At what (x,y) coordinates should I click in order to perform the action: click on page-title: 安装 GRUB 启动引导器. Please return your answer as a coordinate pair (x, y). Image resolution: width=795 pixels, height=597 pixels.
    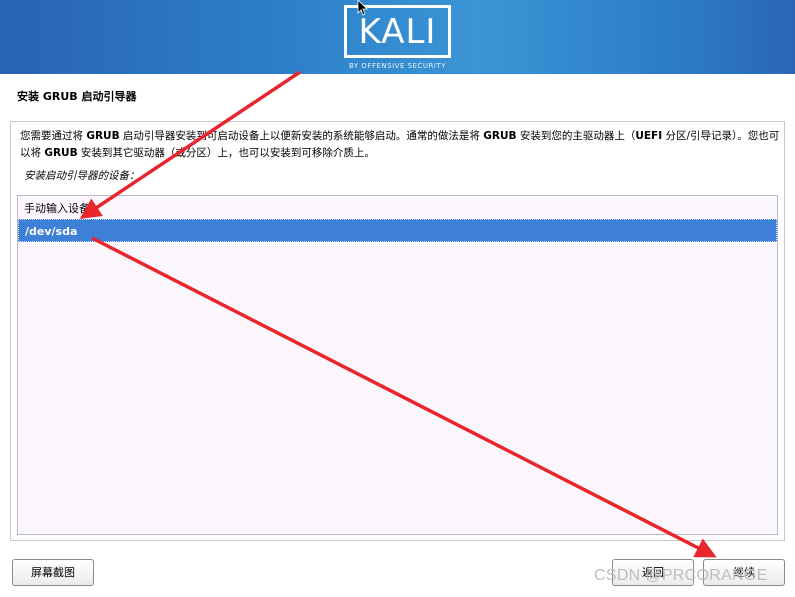
    Looking at the image, I should click on (77, 96).